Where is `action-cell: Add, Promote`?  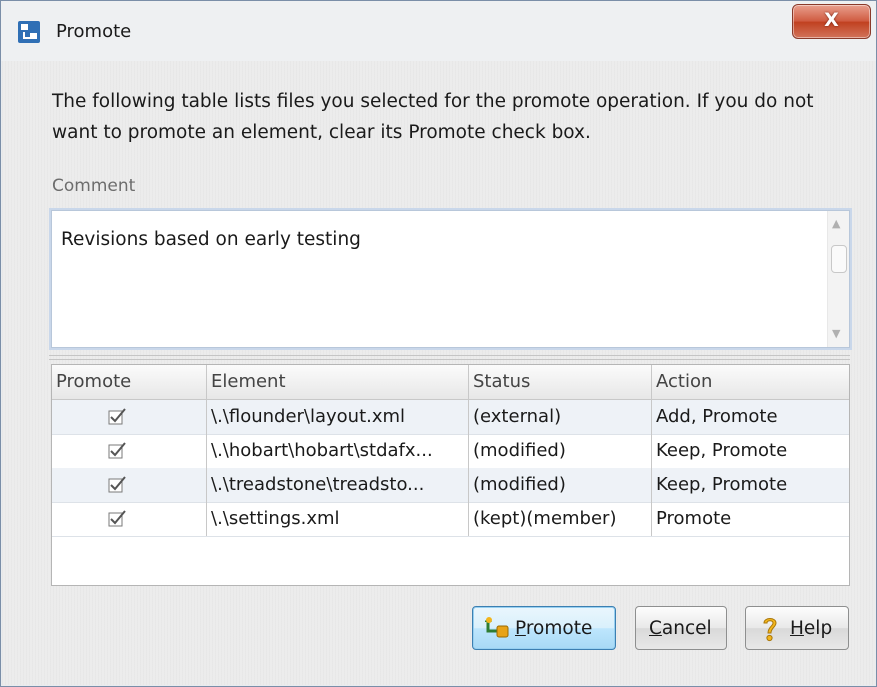 action-cell: Add, Promote is located at coordinates (717, 416).